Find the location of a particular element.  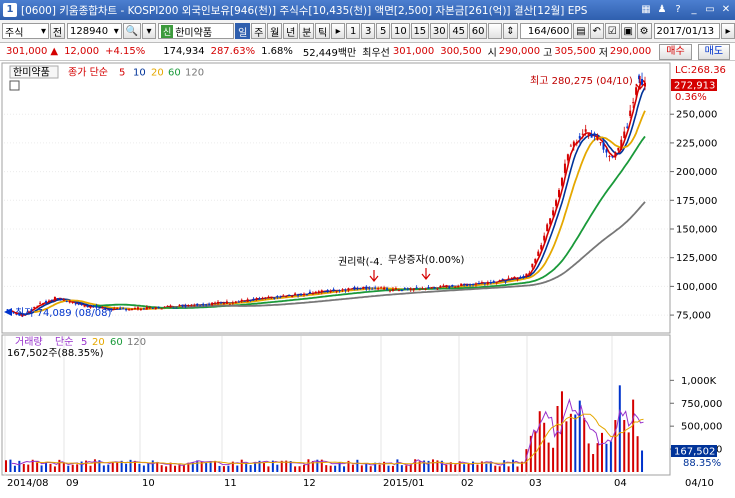

sell-button: 매도 is located at coordinates (714, 51).